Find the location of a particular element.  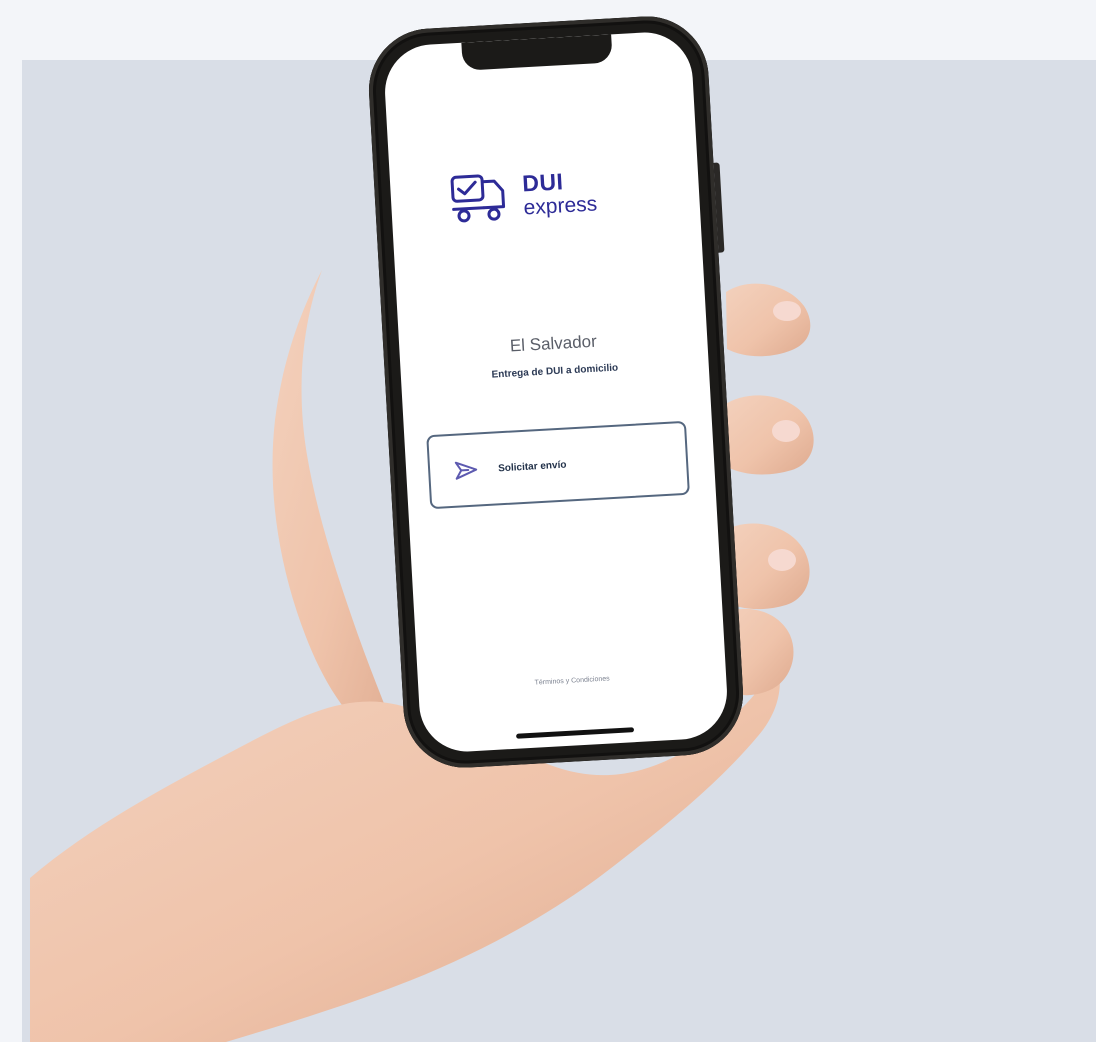

fingernail-middle is located at coordinates (786, 431).